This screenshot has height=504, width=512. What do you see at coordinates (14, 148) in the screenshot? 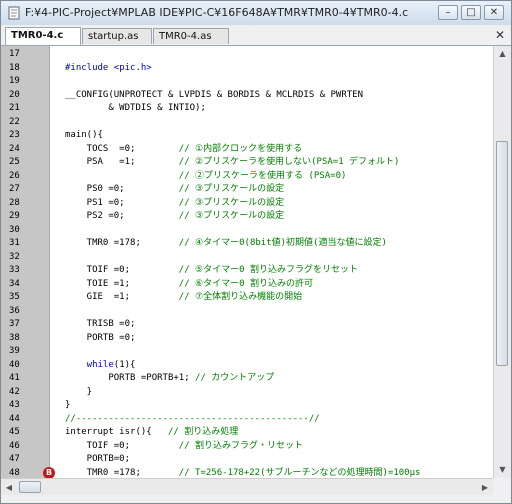
I see `line-number: 24` at bounding box center [14, 148].